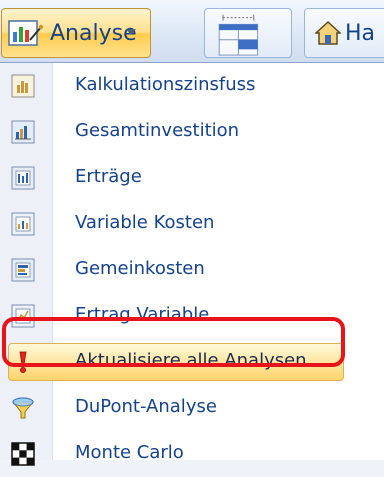  I want to click on menu-item-variable-kosten: Variable Kosten, so click(192, 224).